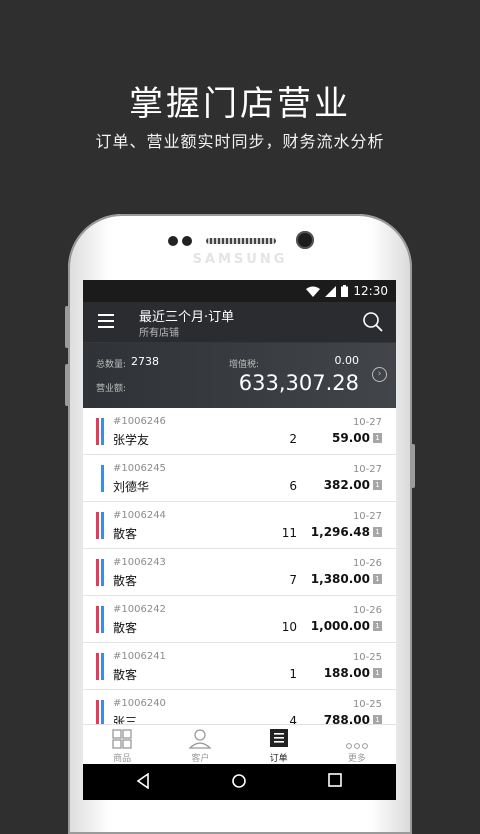 The width and height of the screenshot is (480, 834). What do you see at coordinates (139, 656) in the screenshot?
I see `order-id: #1006241` at bounding box center [139, 656].